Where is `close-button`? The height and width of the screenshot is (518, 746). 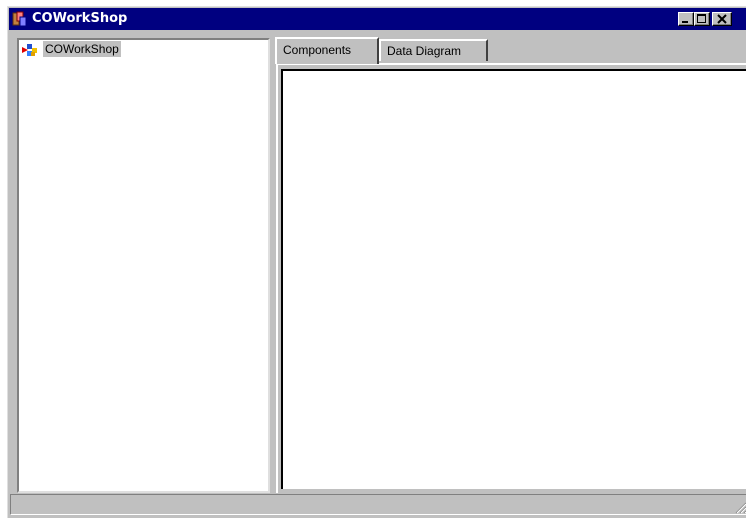
close-button is located at coordinates (722, 19).